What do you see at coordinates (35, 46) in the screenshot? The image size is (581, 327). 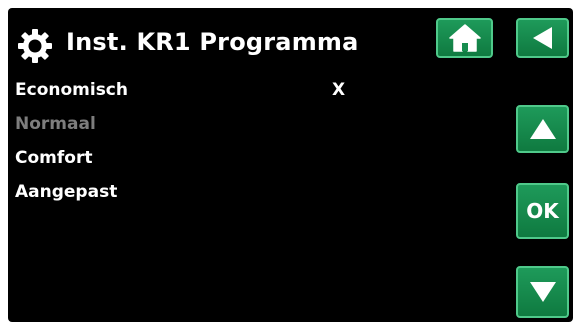 I see `gear-icon` at bounding box center [35, 46].